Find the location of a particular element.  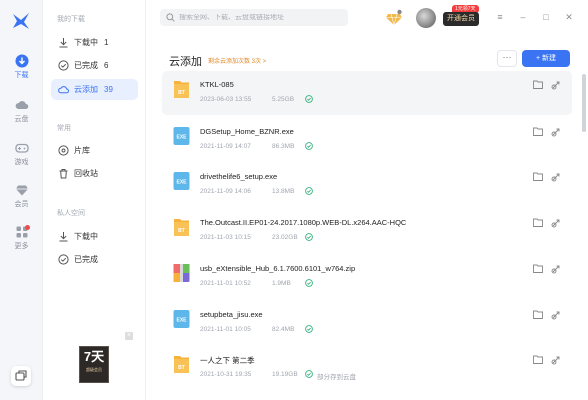

bt-file-icon: BT is located at coordinates (181, 364).